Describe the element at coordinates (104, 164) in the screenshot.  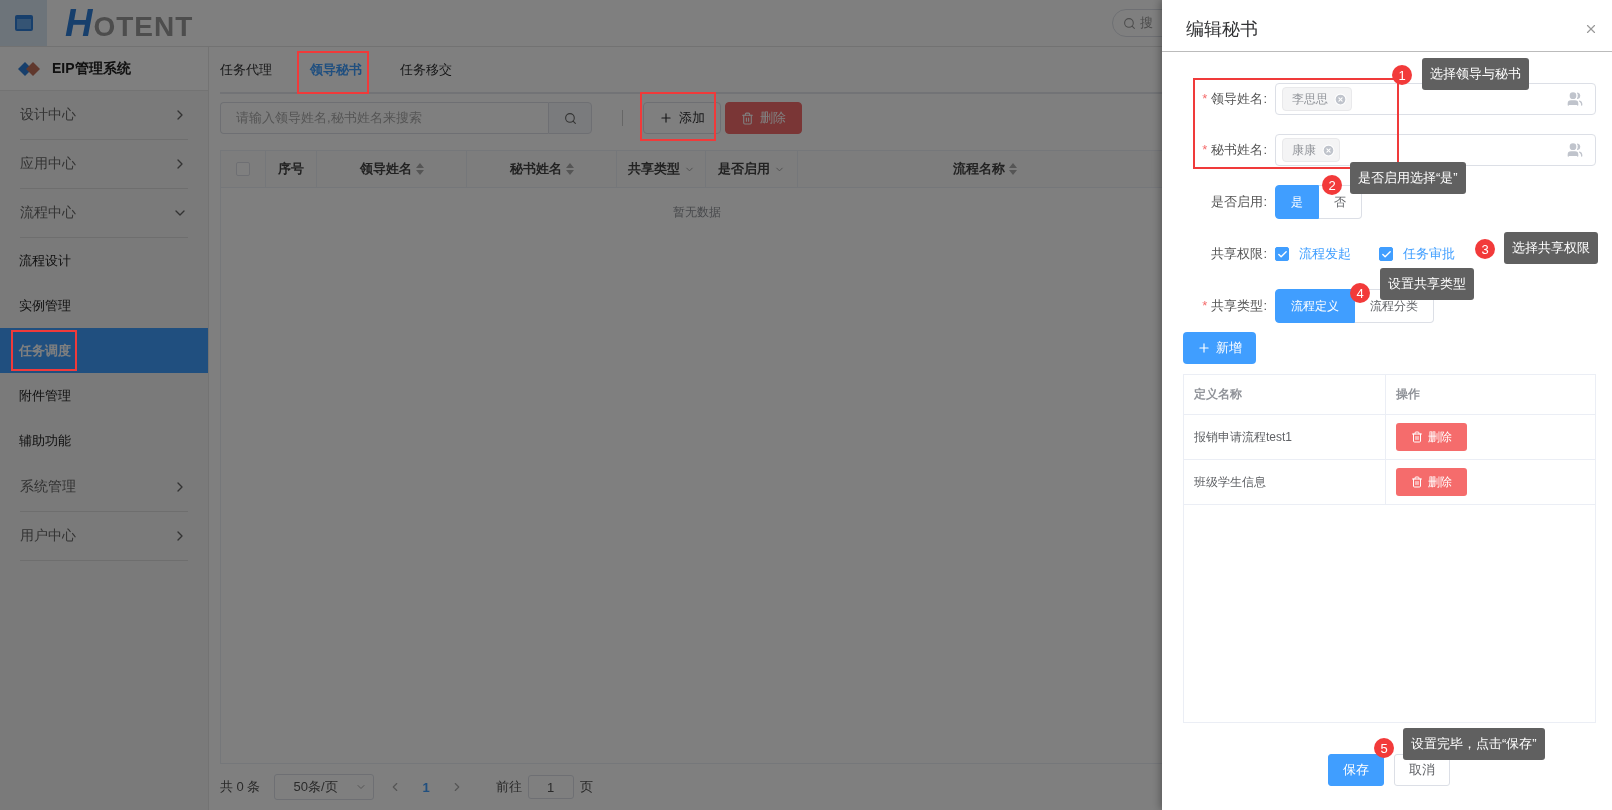
I see `menu-group: 应用中心` at that location.